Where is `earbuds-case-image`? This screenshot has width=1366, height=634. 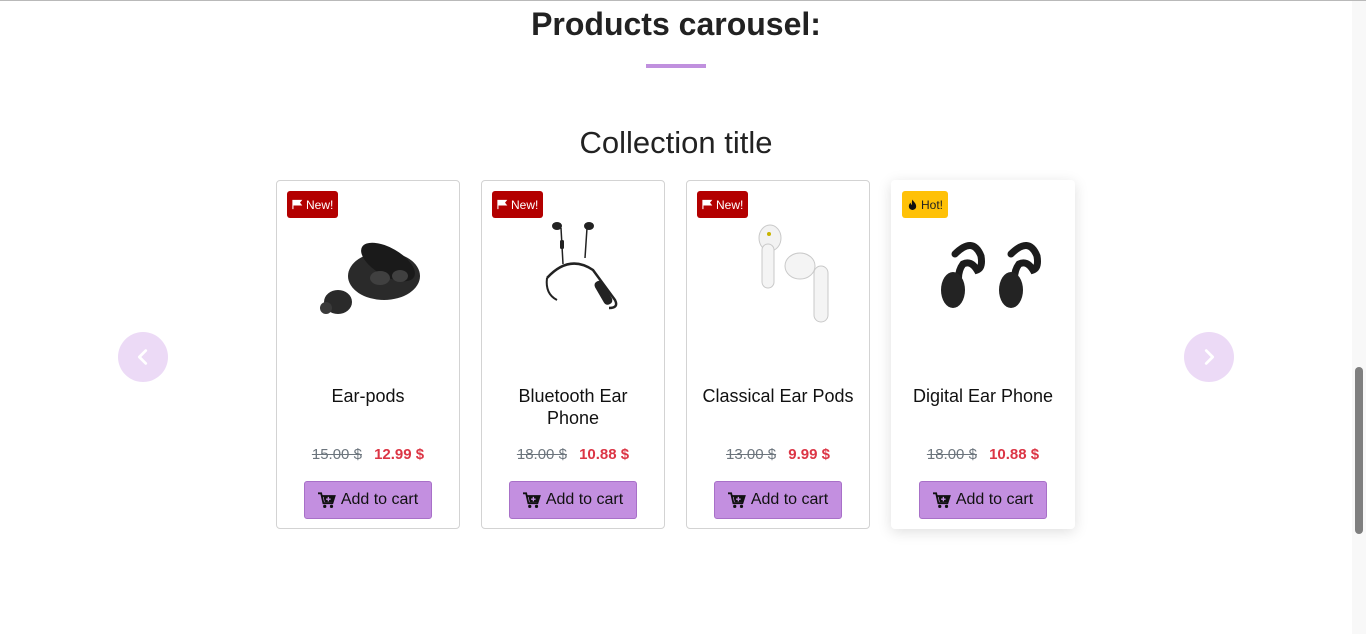 earbuds-case-image is located at coordinates (370, 278).